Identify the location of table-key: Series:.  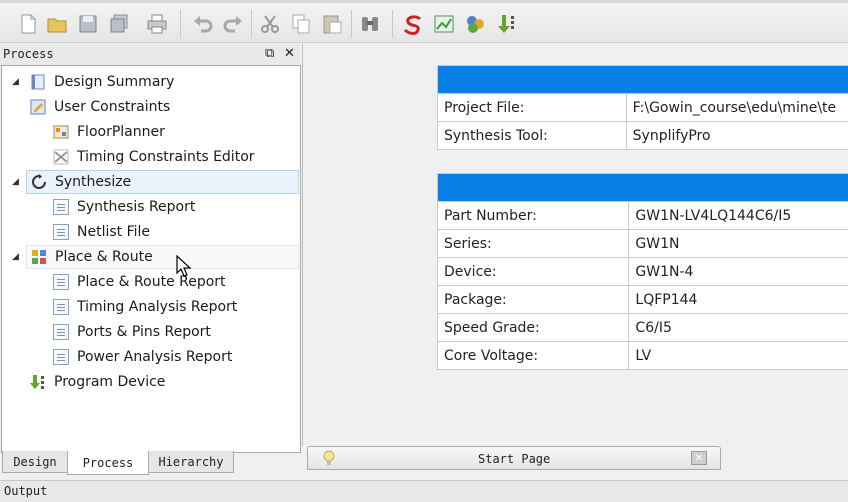
(533, 244).